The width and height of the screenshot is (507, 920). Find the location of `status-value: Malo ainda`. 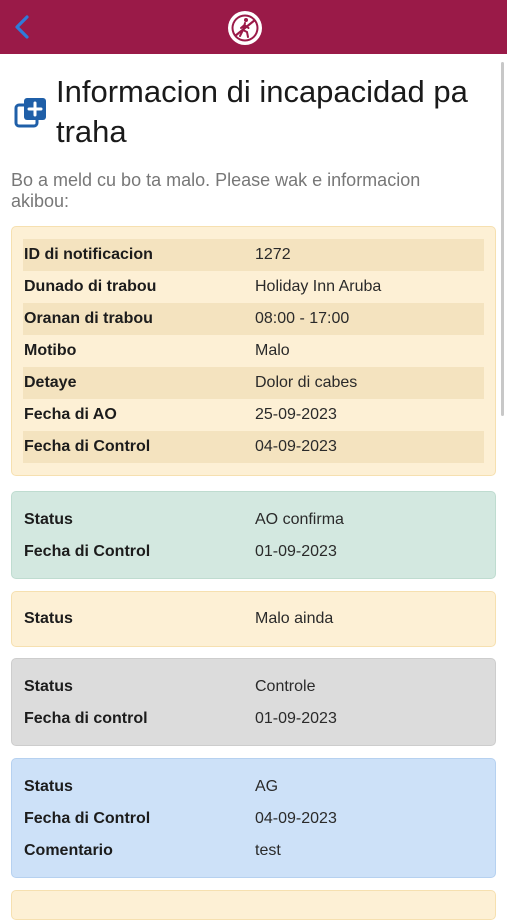

status-value: Malo ainda is located at coordinates (294, 618).